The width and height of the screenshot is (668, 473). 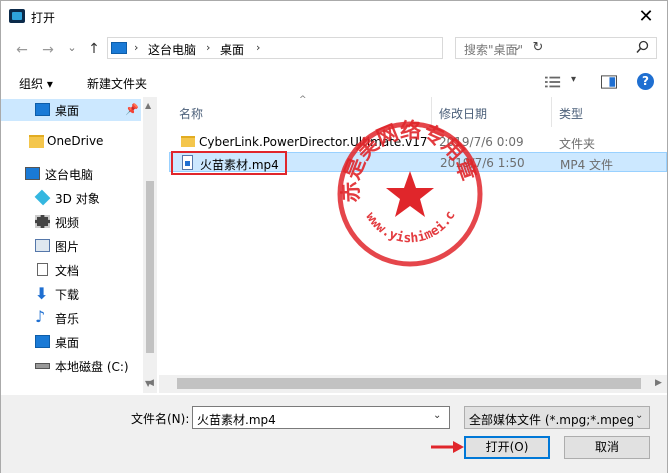 What do you see at coordinates (43, 18) in the screenshot?
I see `window-title: 打开` at bounding box center [43, 18].